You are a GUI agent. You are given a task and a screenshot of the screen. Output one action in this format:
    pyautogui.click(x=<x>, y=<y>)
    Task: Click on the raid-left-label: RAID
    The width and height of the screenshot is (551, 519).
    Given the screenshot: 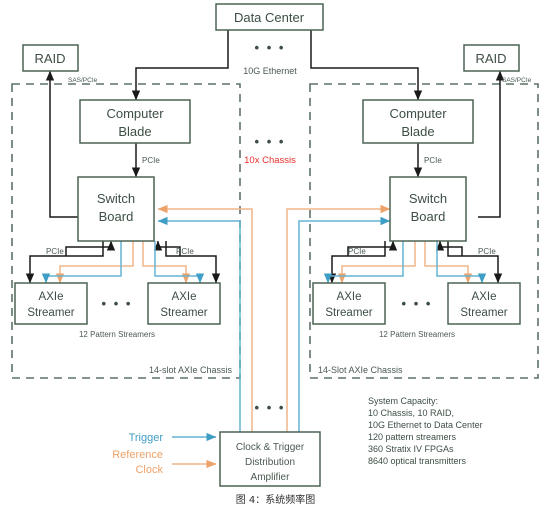 What is the action you would take?
    pyautogui.click(x=49, y=58)
    